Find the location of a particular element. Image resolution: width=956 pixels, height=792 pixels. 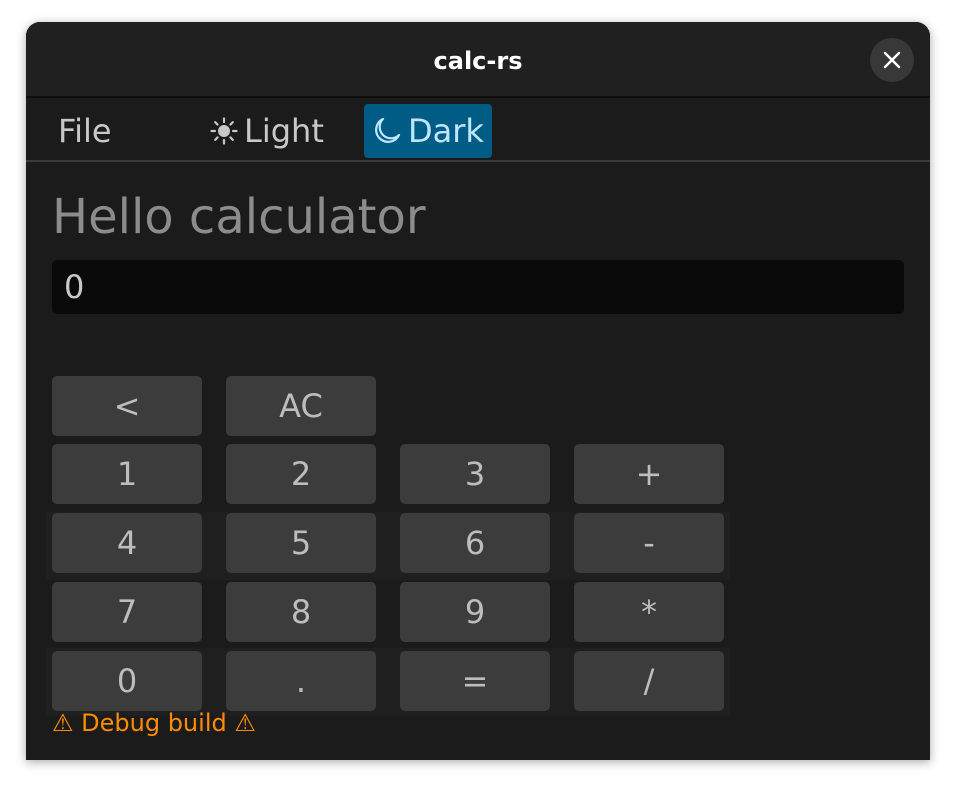

theme-dark-option: Dark is located at coordinates (428, 131).